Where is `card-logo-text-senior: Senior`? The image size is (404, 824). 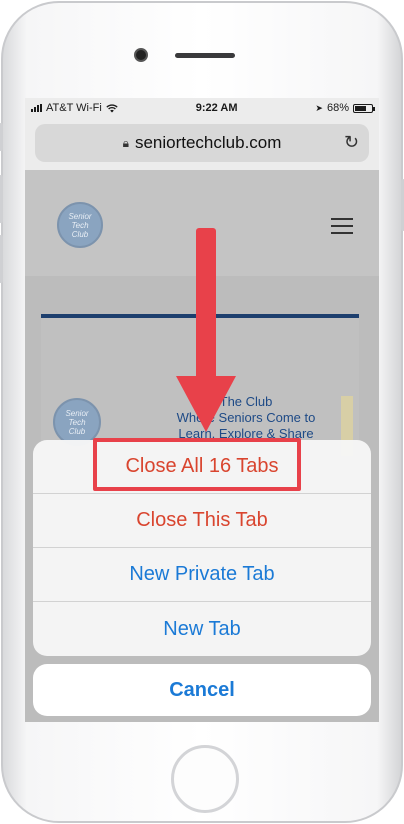 card-logo-text-senior: Senior is located at coordinates (77, 413).